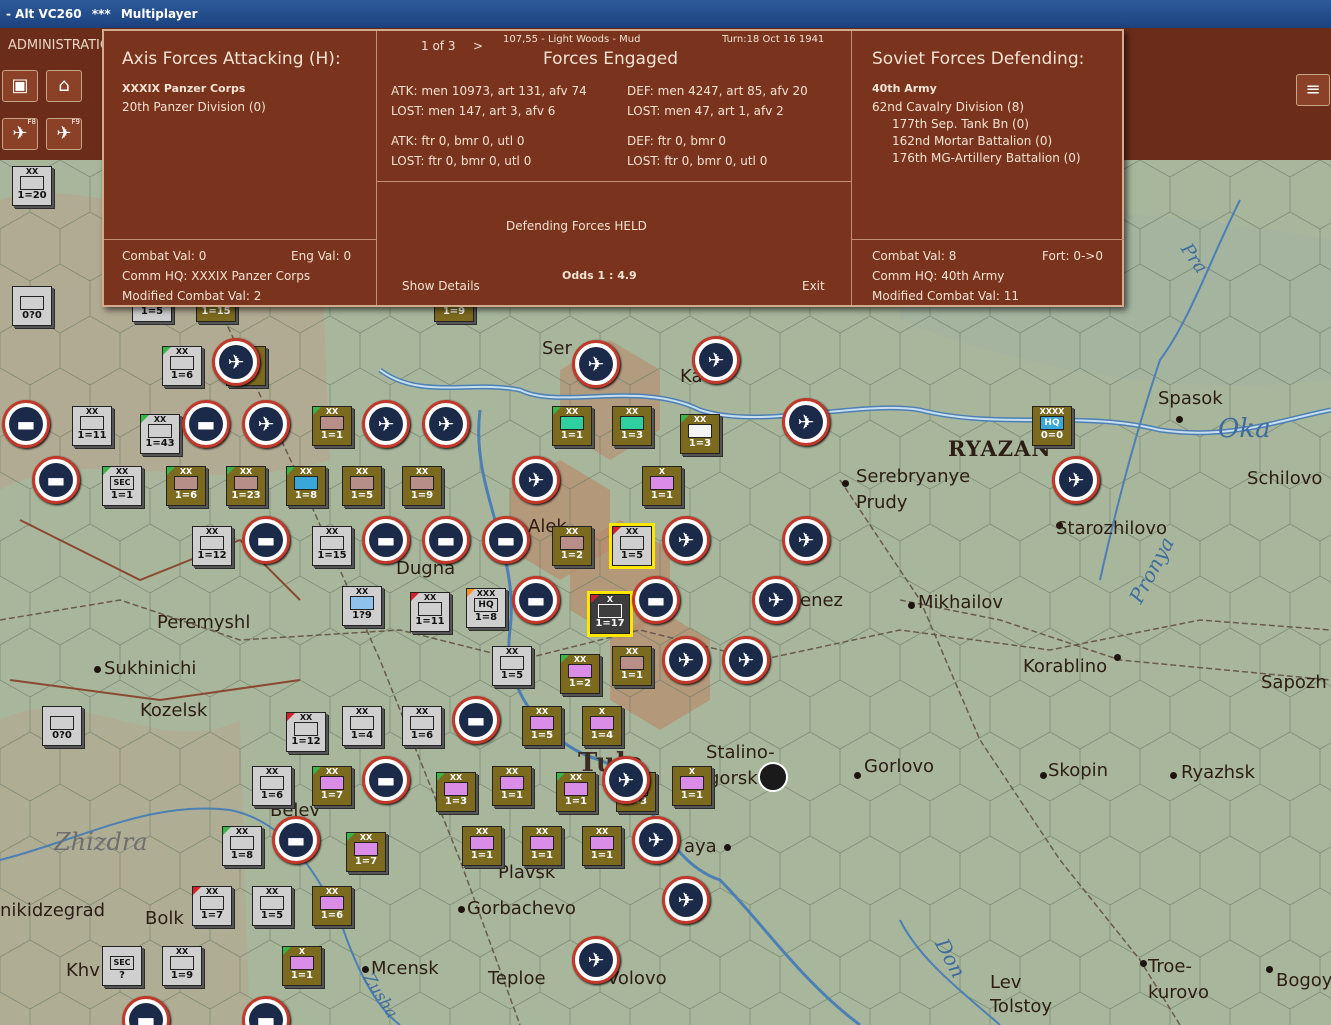 The image size is (1331, 1025). I want to click on partisan-icon, so click(773, 777).